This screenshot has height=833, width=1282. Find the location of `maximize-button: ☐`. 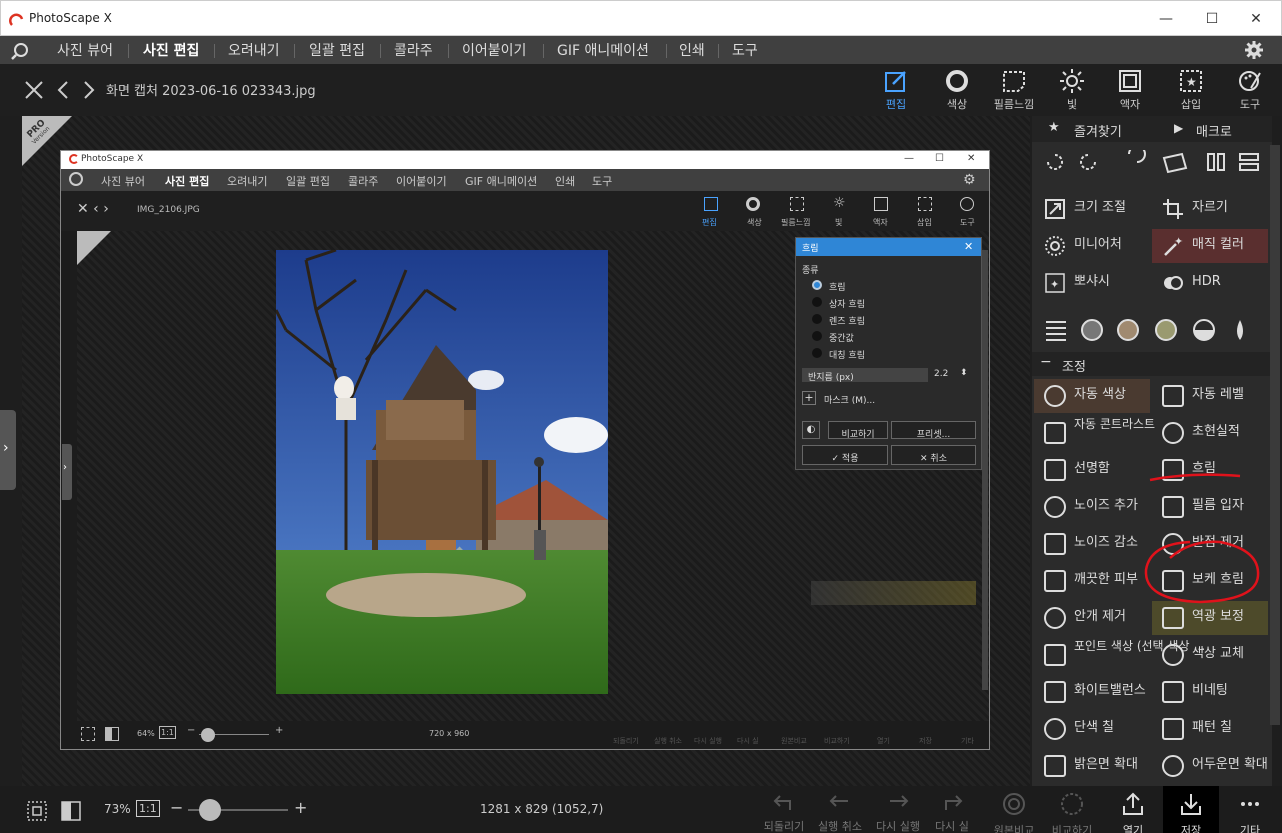

maximize-button: ☐ is located at coordinates (1212, 19).